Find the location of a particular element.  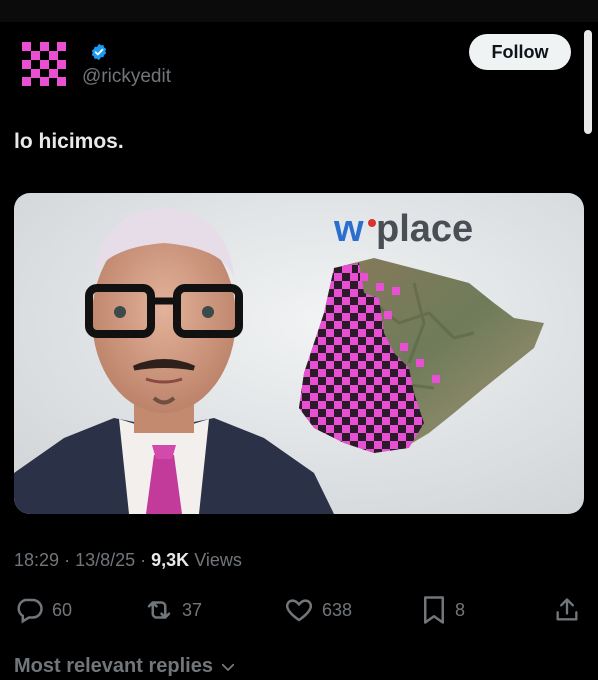

repost-icon is located at coordinates (159, 610).